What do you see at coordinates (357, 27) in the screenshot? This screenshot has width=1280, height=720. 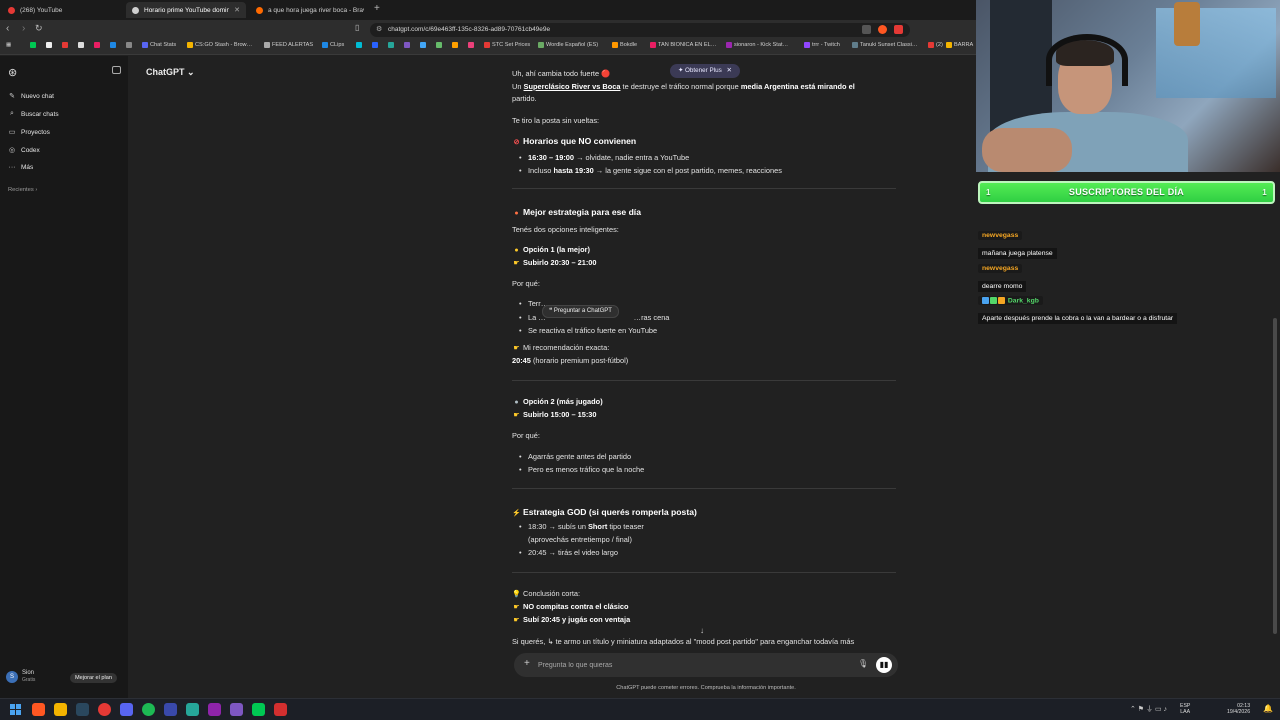 I see `bookmark-page-icon: ▯` at bounding box center [357, 27].